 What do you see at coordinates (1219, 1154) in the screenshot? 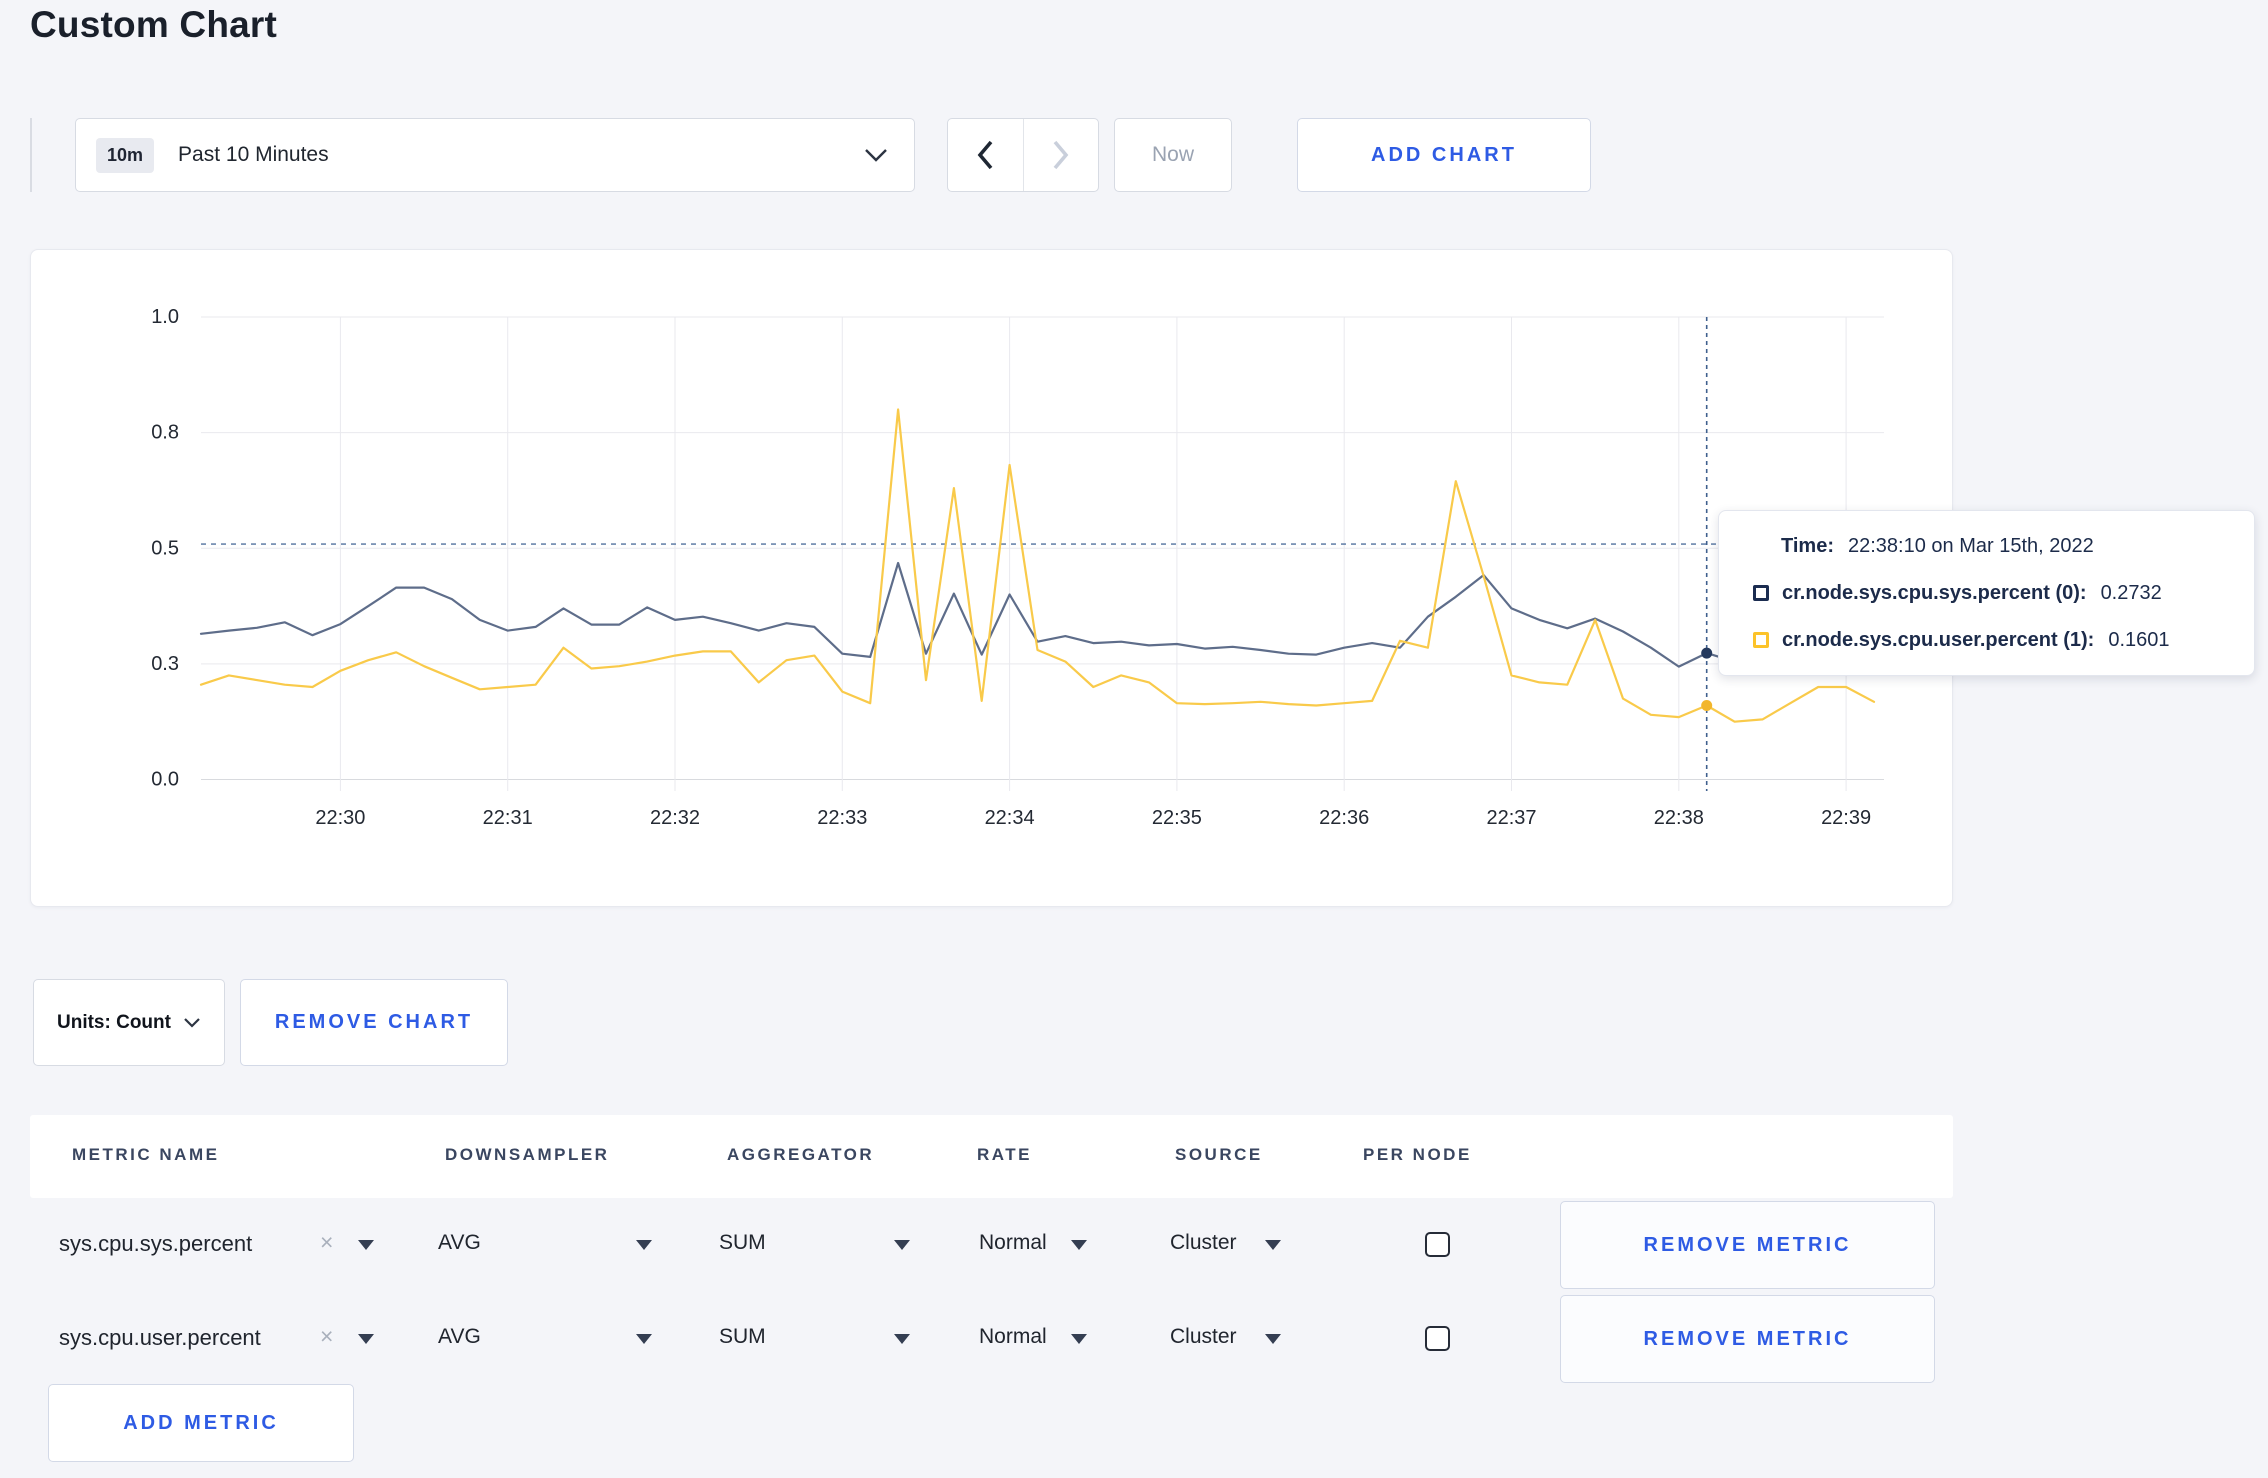
I see `col-header-source: SOURCE` at bounding box center [1219, 1154].